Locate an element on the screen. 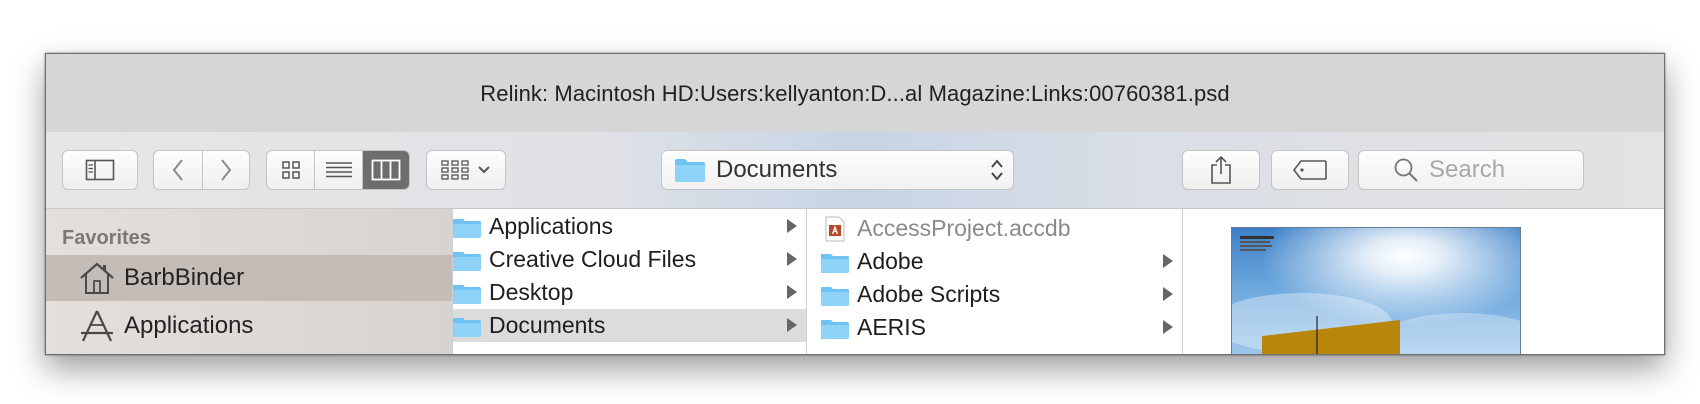  icon-view-button is located at coordinates (290, 170).